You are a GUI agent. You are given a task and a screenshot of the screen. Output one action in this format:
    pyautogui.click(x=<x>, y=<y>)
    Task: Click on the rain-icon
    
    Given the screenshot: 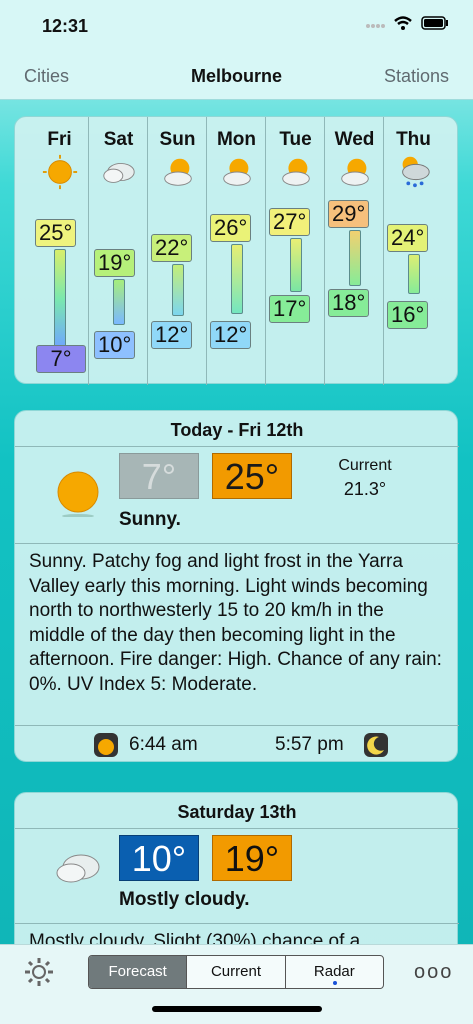 What is the action you would take?
    pyautogui.click(x=416, y=172)
    